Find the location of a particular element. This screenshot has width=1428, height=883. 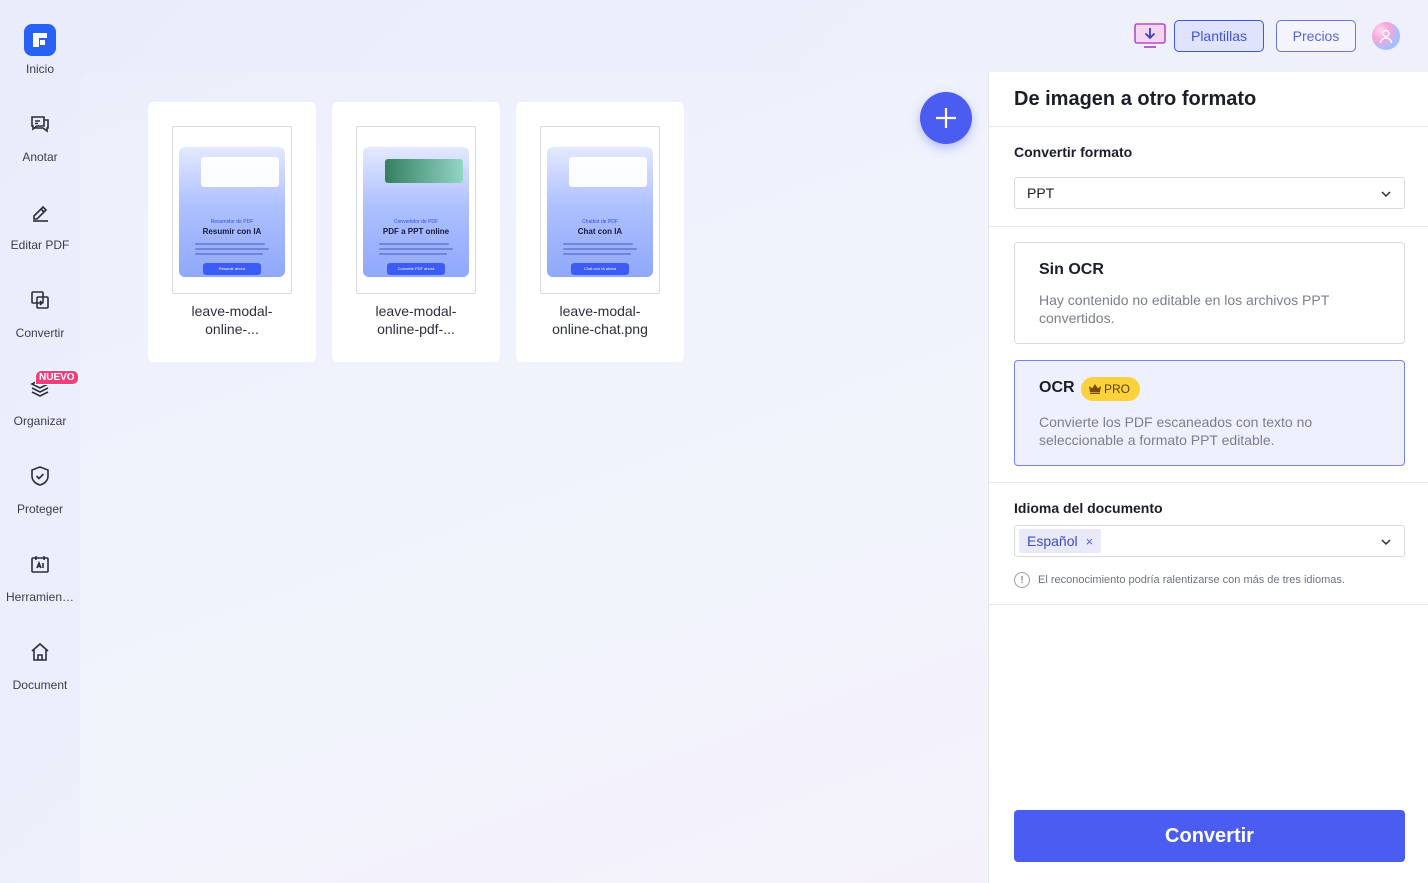

sidebar-item-label: Document is located at coordinates (40, 685).